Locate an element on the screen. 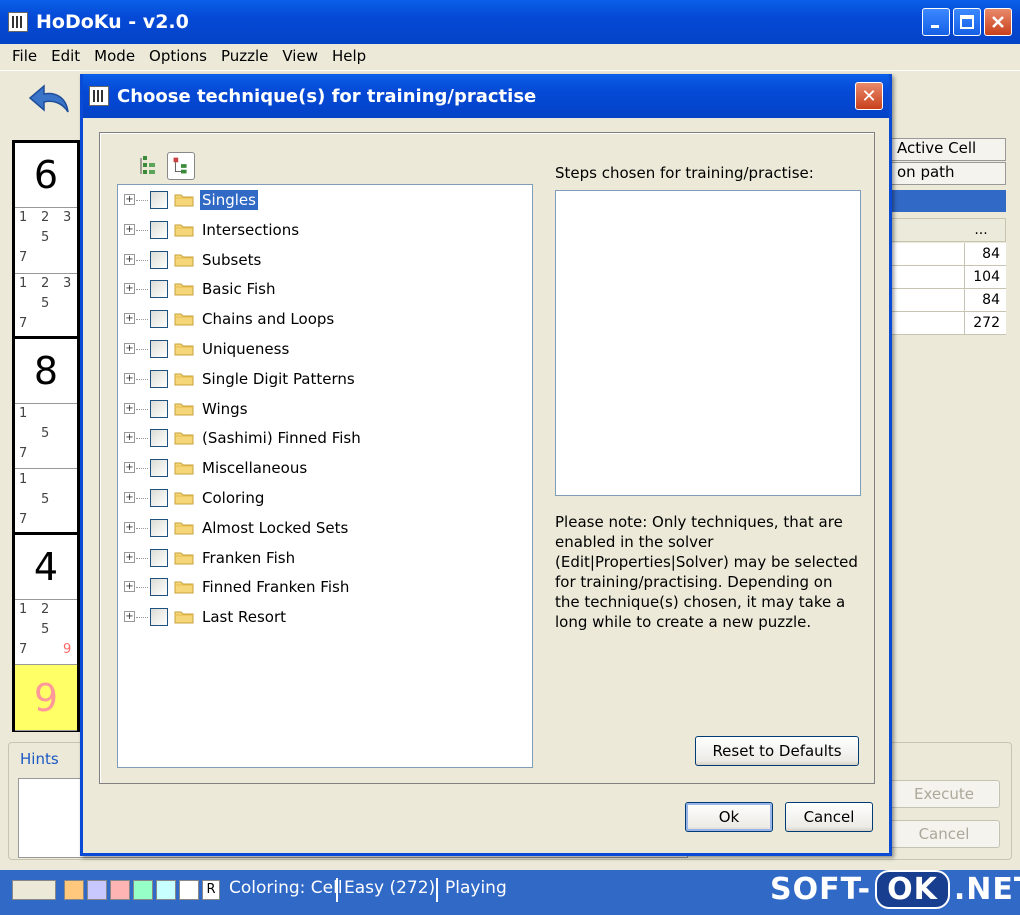 This screenshot has width=1020, height=915. cancel-button: Cancel is located at coordinates (829, 817).